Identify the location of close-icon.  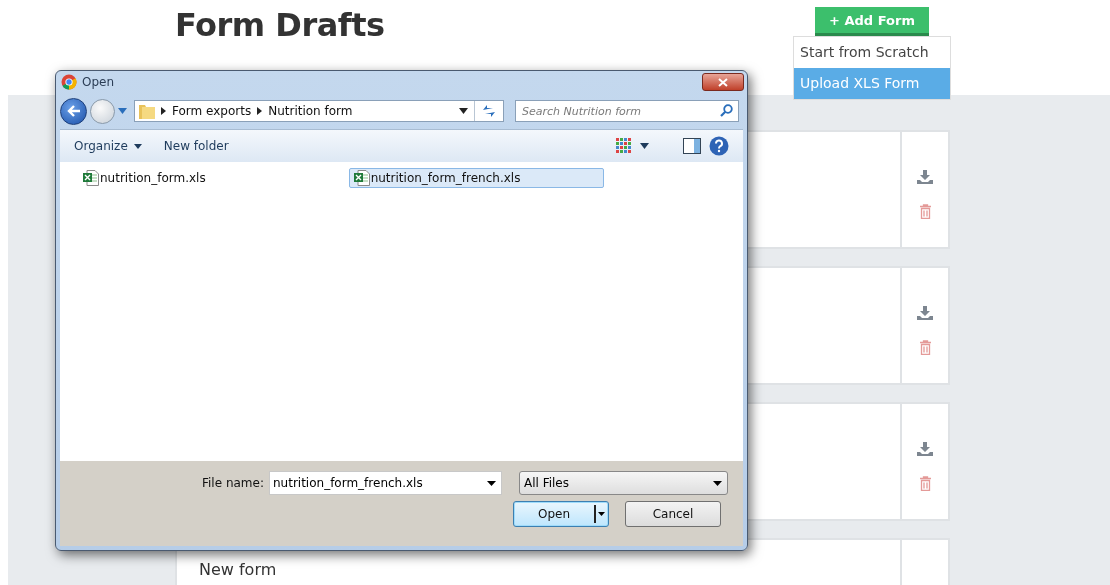
(723, 82).